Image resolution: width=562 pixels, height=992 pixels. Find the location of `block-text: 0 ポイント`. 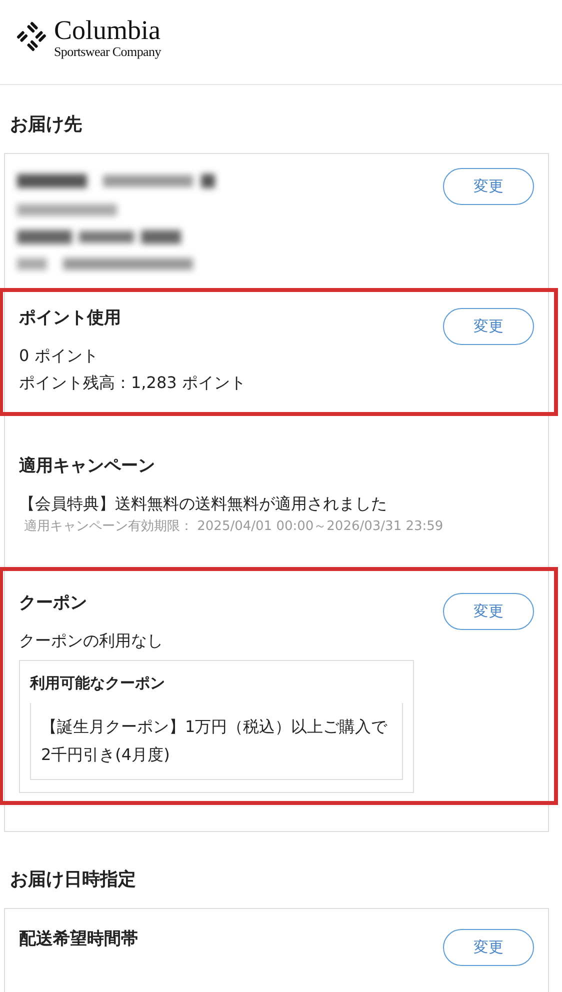

block-text: 0 ポイント is located at coordinates (59, 356).